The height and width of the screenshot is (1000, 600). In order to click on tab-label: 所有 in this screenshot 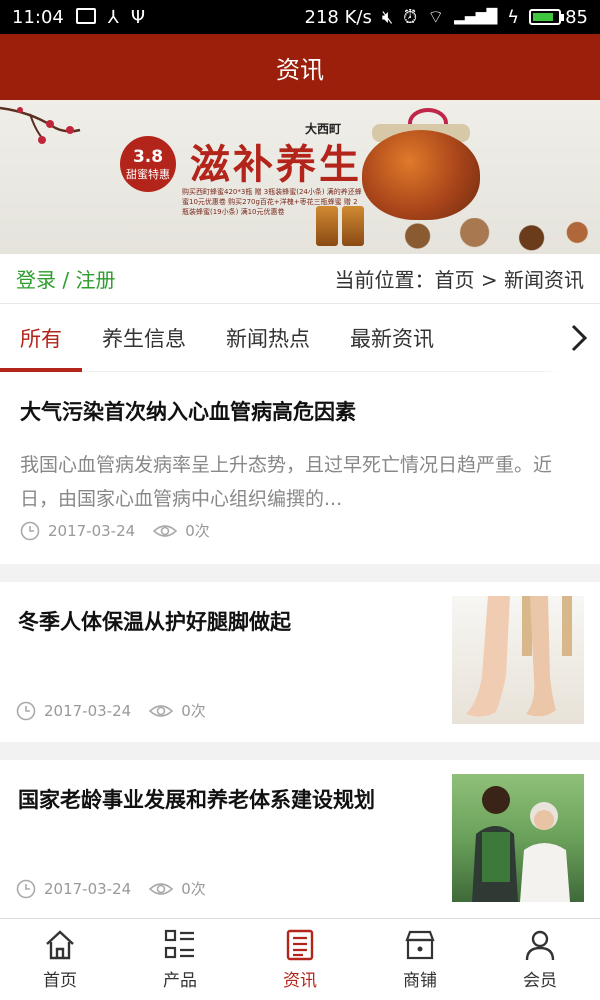, I will do `click(41, 338)`.